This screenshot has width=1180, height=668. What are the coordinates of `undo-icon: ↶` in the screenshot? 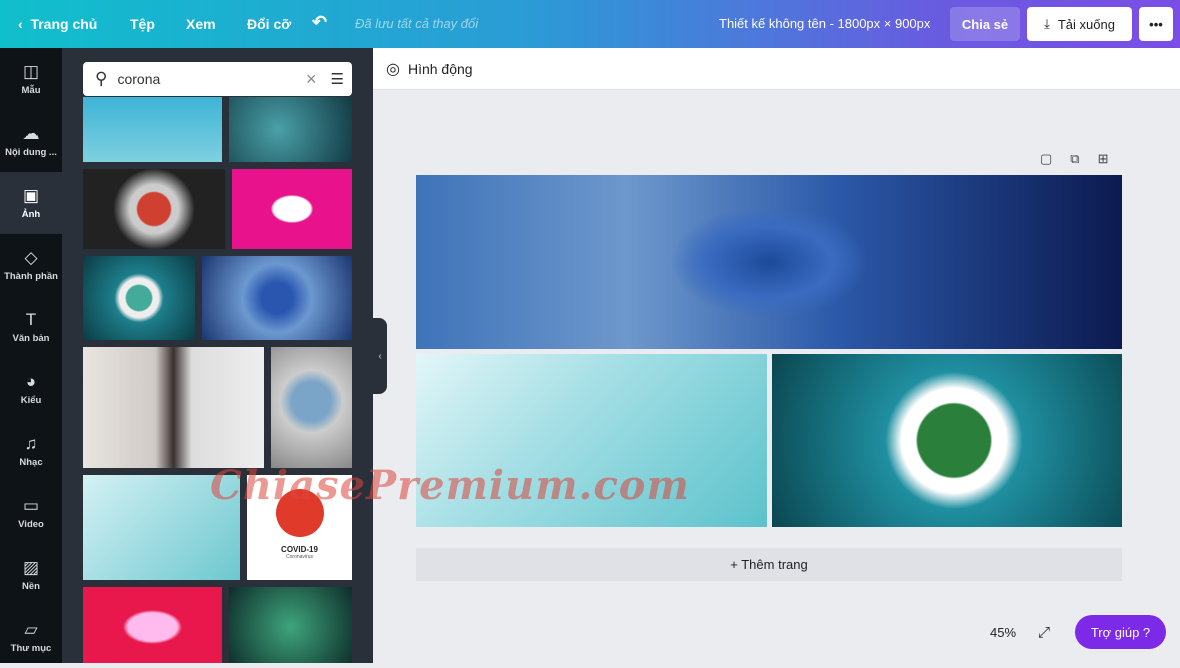 It's located at (319, 22).